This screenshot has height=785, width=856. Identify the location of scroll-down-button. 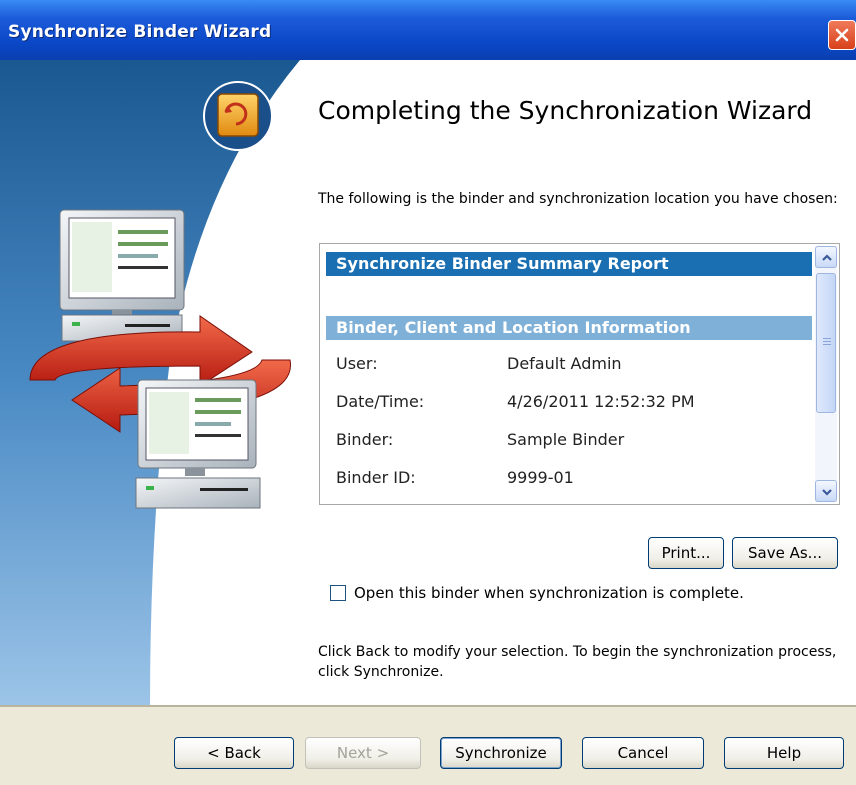
(826, 491).